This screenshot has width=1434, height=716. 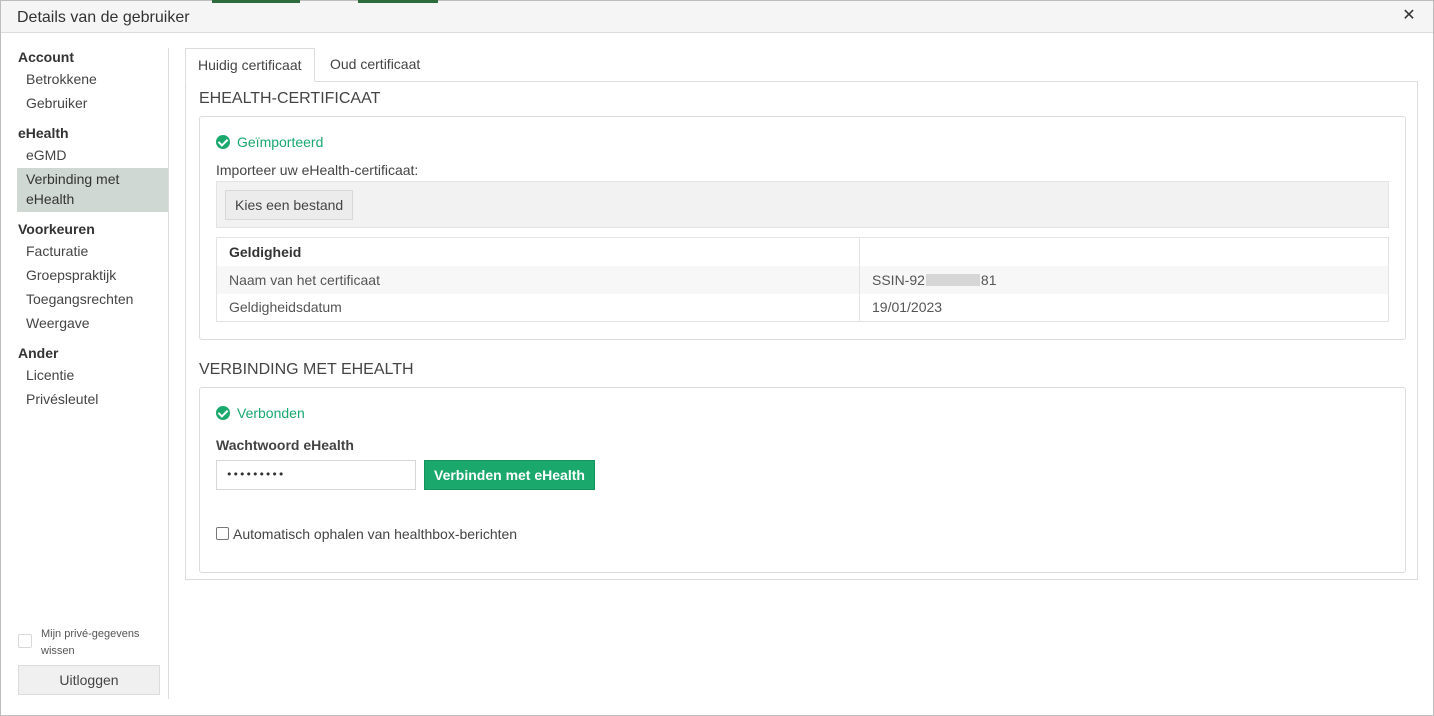 What do you see at coordinates (92, 190) in the screenshot?
I see `sidebar-item-verbinding-met-ehealth: Verbinding met eHealth` at bounding box center [92, 190].